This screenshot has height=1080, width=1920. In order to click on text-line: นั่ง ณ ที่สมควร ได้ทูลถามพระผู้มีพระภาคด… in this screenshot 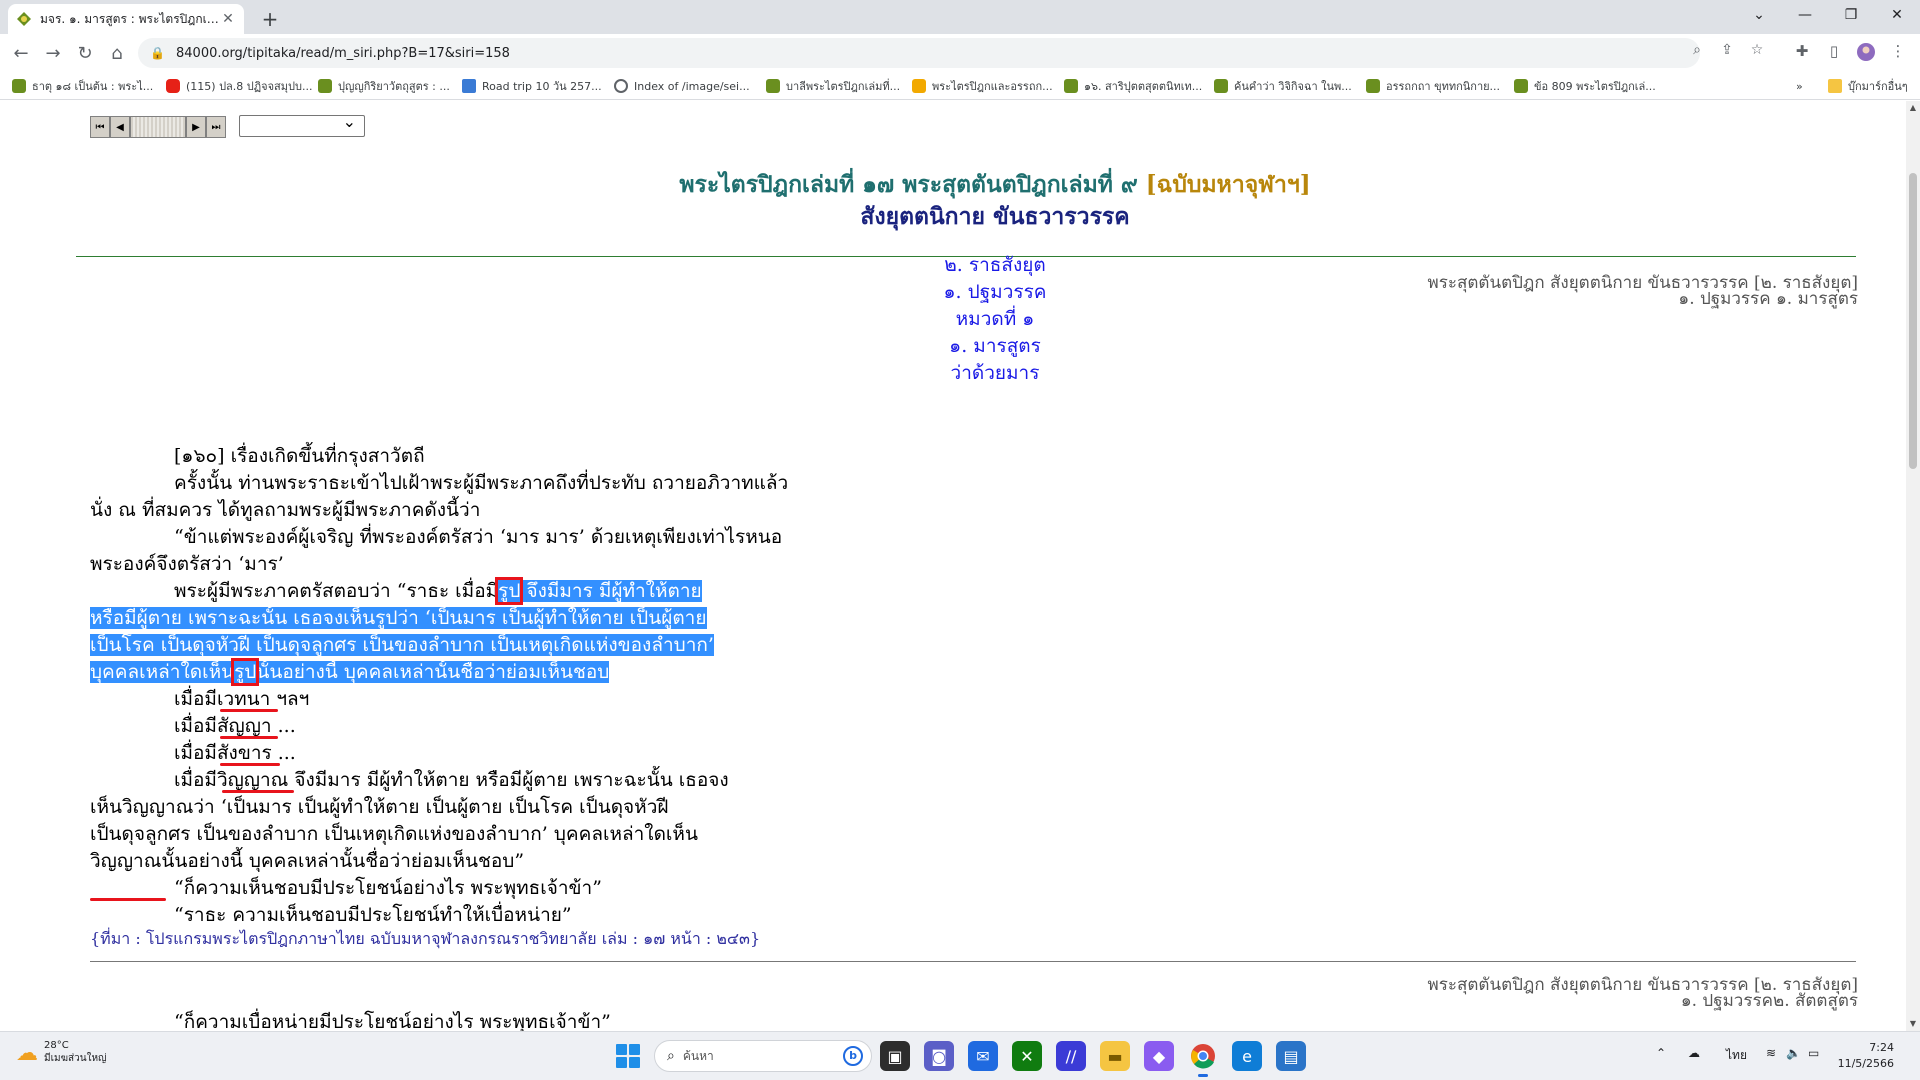, I will do `click(285, 510)`.